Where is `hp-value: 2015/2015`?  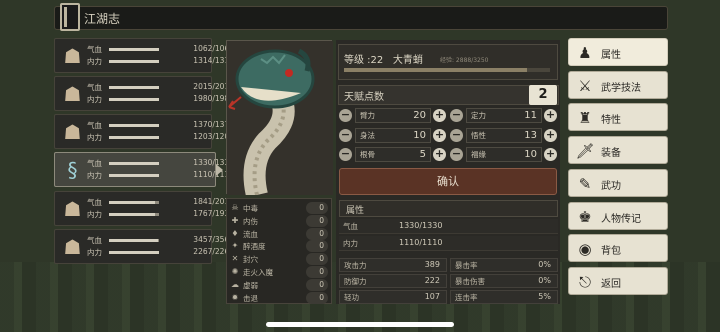 hp-value: 2015/2015 is located at coordinates (213, 86).